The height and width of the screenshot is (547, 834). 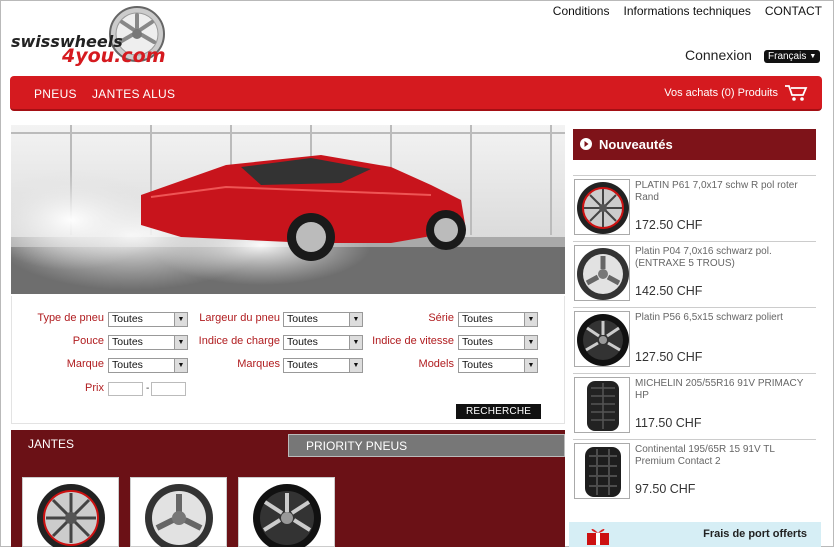 What do you see at coordinates (669, 291) in the screenshot?
I see `product-price: 142.50 CHF` at bounding box center [669, 291].